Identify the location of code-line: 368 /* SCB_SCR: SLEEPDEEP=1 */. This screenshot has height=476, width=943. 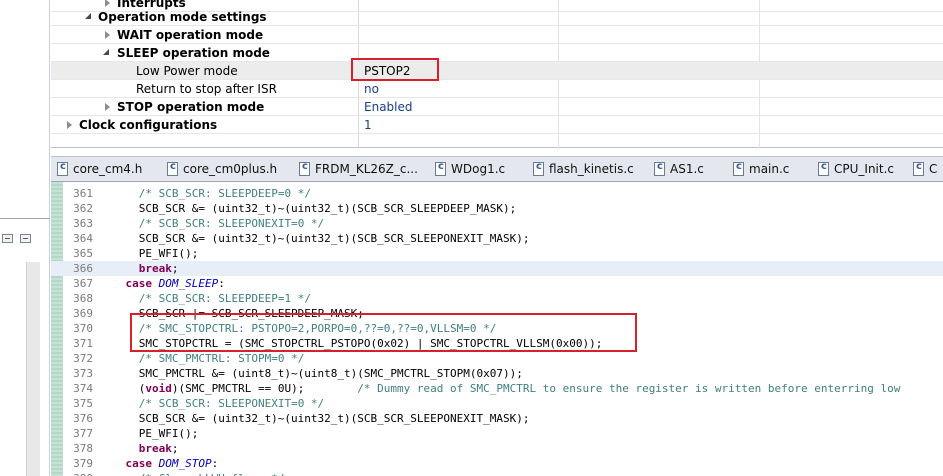
(497, 298).